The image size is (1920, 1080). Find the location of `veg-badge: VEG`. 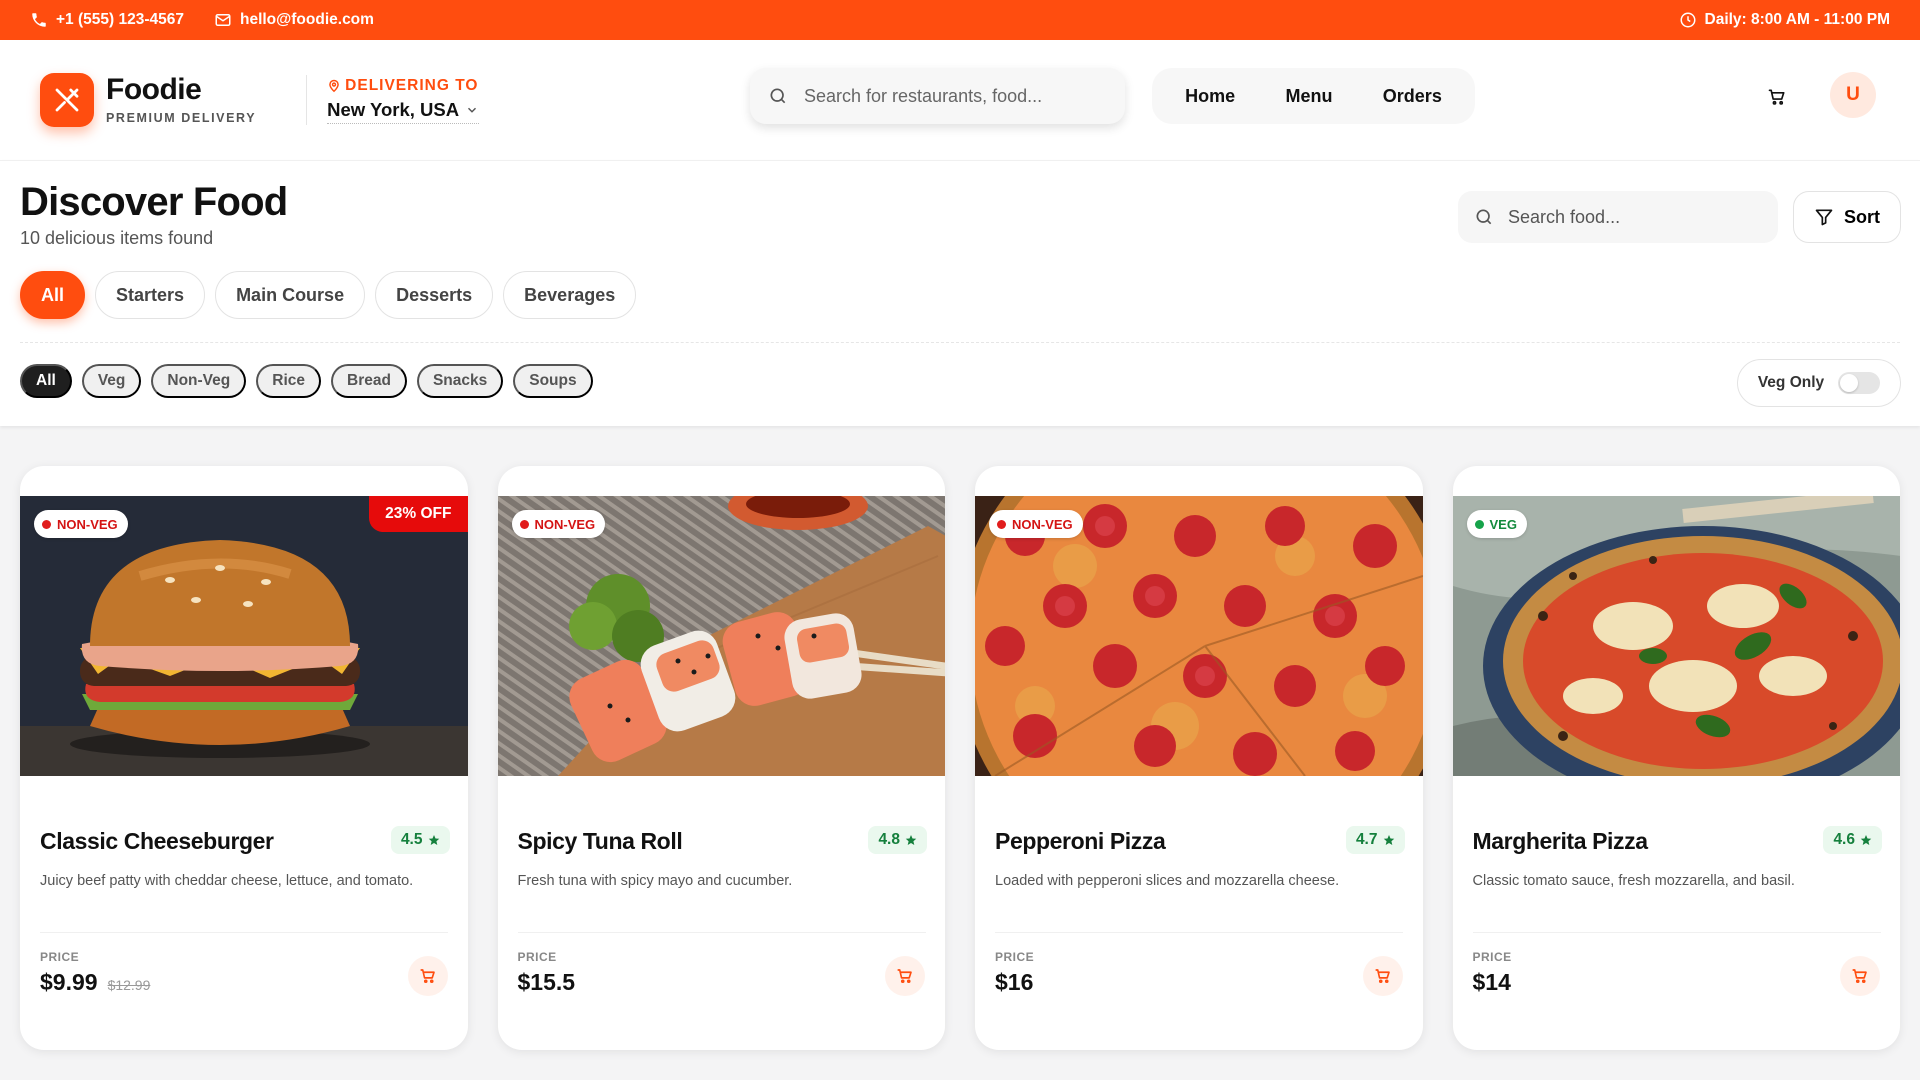

veg-badge: VEG is located at coordinates (1496, 524).